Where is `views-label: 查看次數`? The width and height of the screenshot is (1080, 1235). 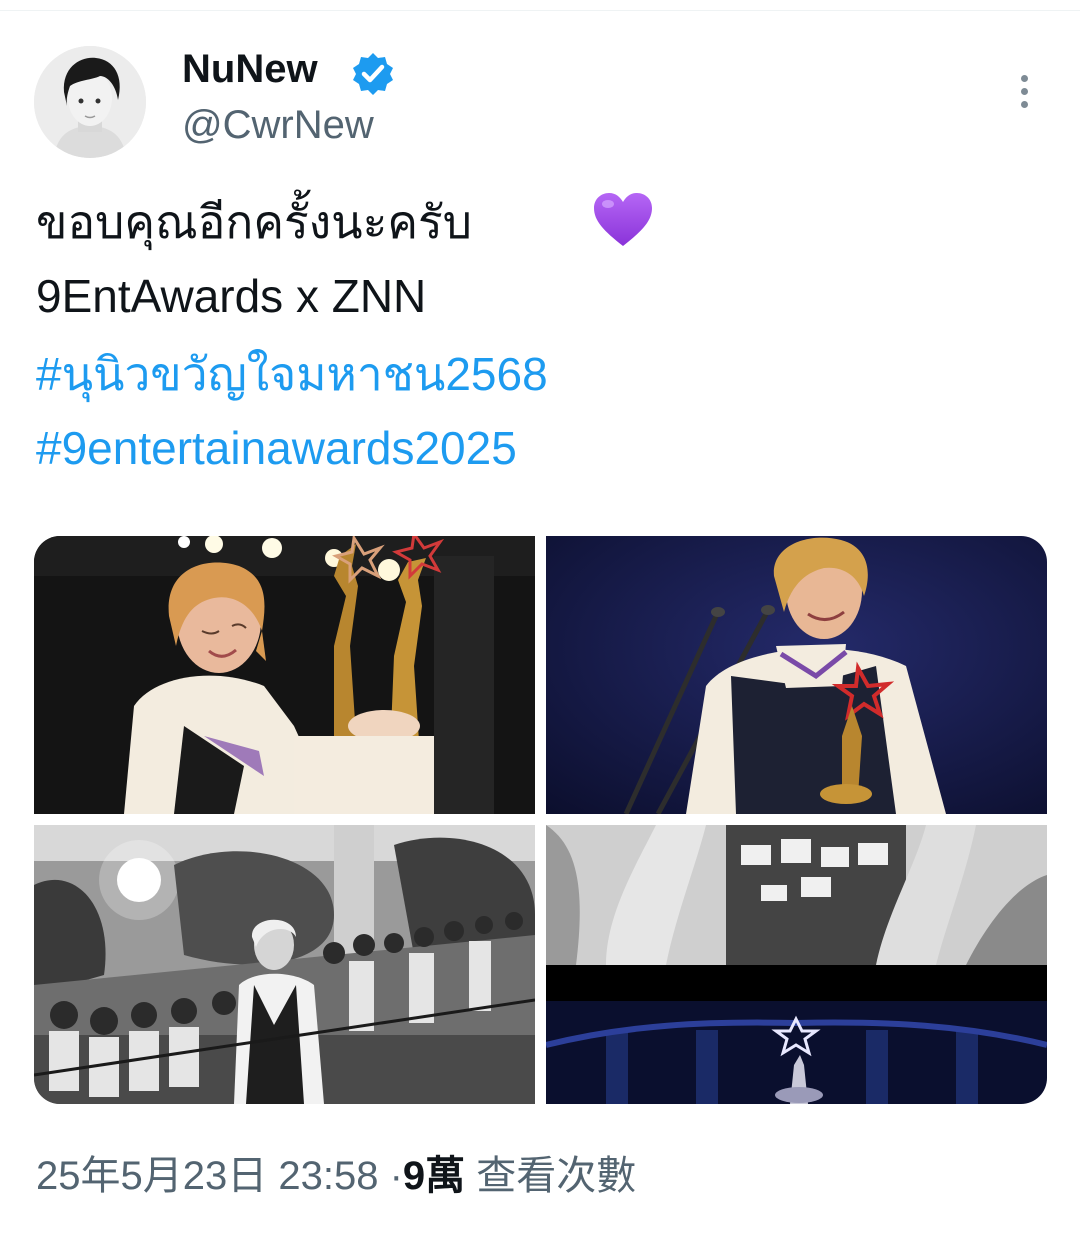 views-label: 查看次數 is located at coordinates (556, 1176).